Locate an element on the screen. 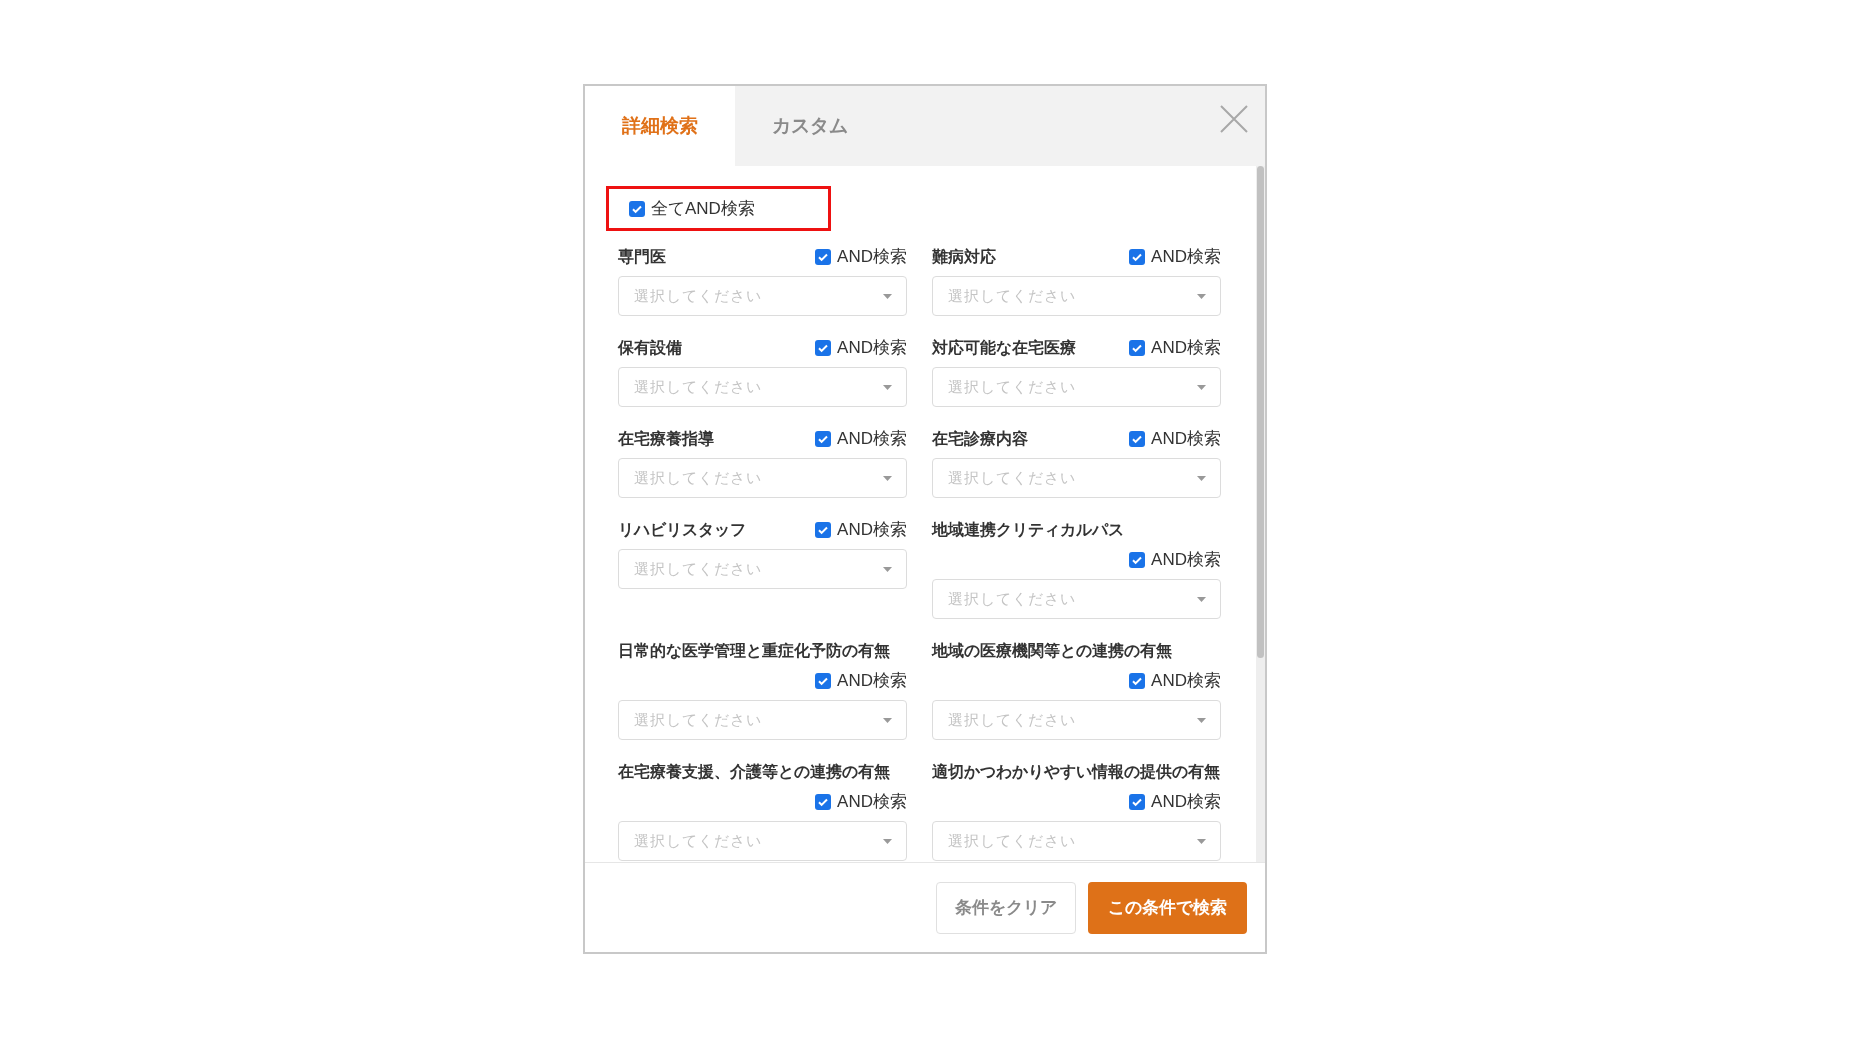 This screenshot has width=1858, height=1046. field-label: 難病対応 is located at coordinates (964, 257).